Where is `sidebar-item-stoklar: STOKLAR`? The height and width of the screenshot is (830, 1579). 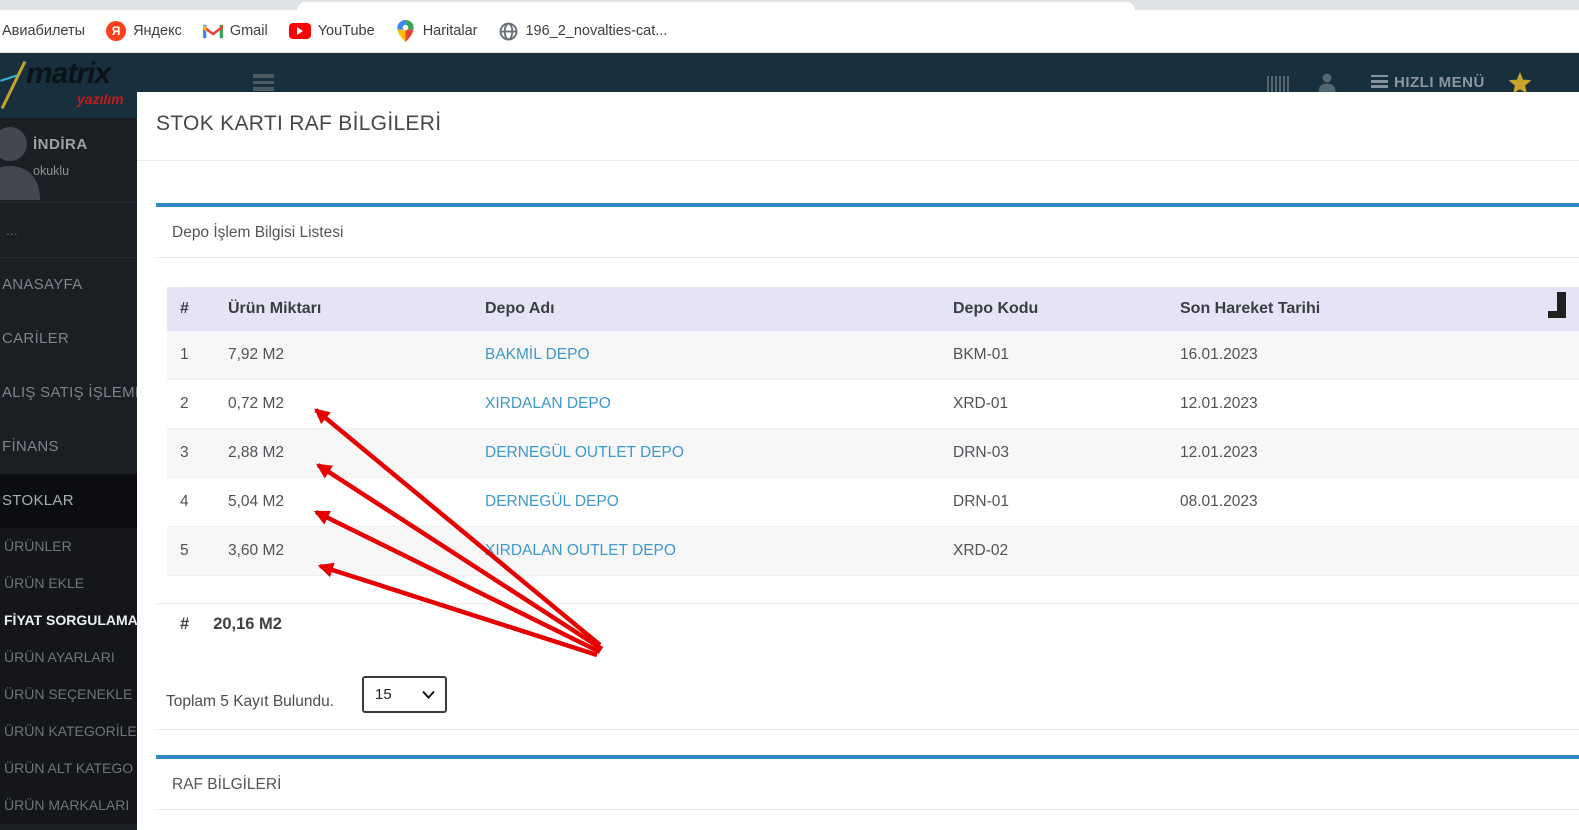 sidebar-item-stoklar: STOKLAR is located at coordinates (68, 501).